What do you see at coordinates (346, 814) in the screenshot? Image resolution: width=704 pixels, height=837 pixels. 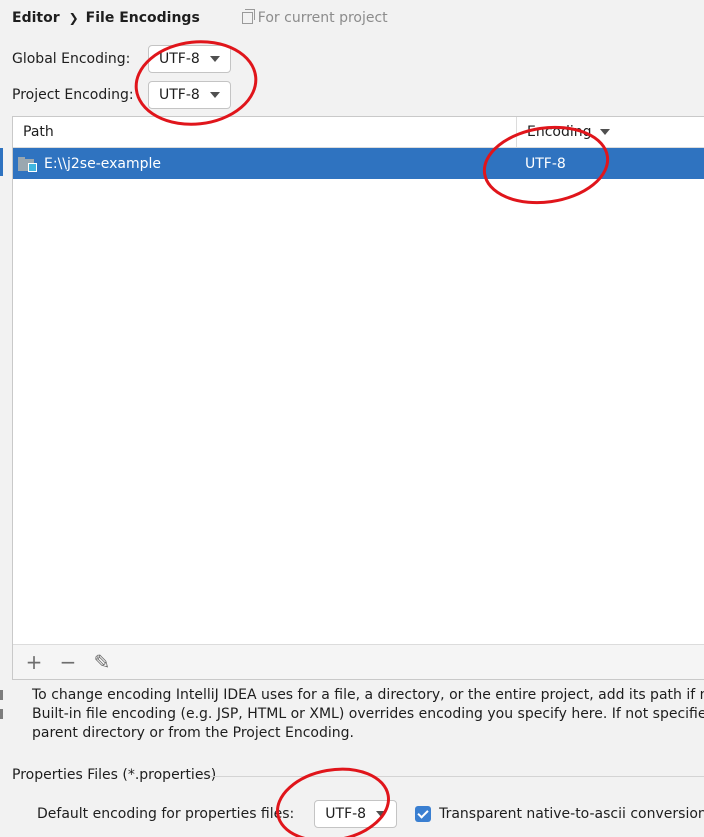 I see `properties-encoding-value: UTF-8` at bounding box center [346, 814].